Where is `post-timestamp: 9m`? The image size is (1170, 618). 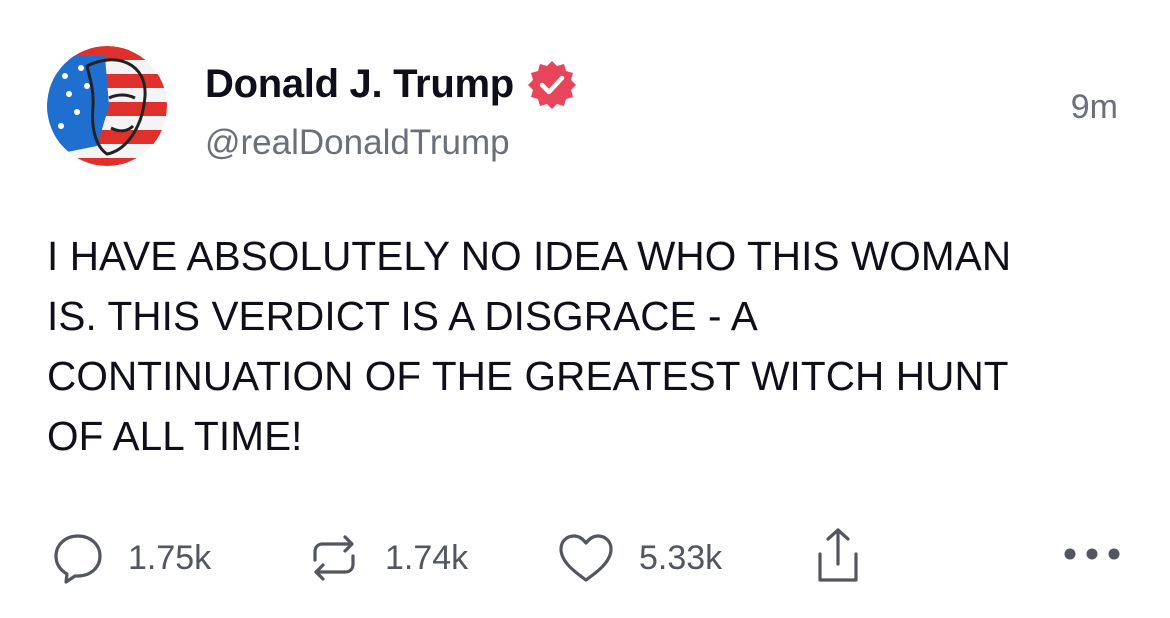 post-timestamp: 9m is located at coordinates (1094, 107).